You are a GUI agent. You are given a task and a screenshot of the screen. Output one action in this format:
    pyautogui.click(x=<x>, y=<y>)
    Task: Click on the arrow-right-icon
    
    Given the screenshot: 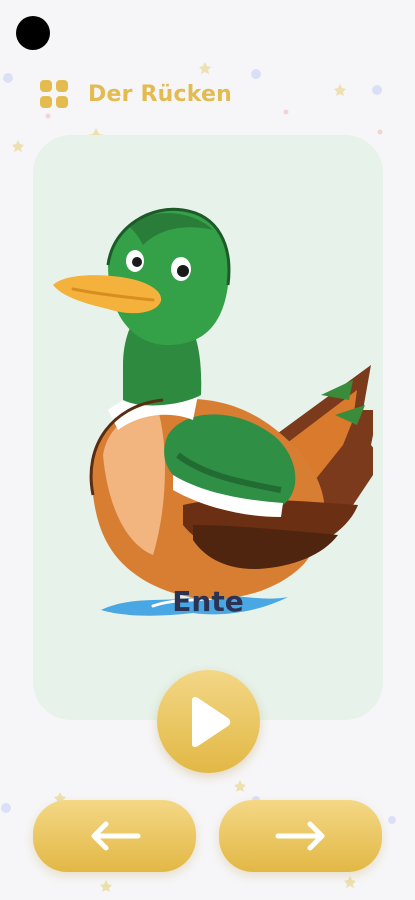 What is the action you would take?
    pyautogui.click(x=299, y=836)
    